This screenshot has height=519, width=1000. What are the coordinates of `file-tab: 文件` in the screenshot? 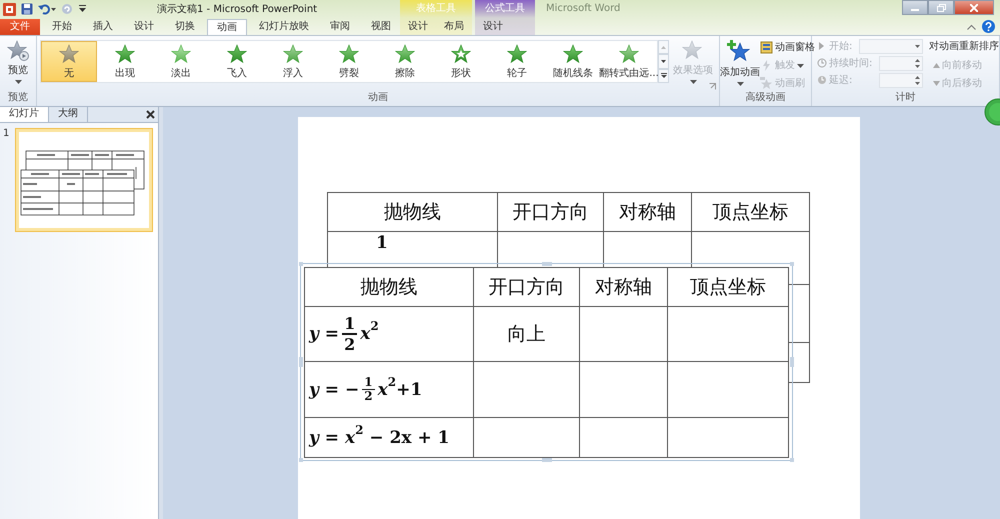 It's located at (20, 27).